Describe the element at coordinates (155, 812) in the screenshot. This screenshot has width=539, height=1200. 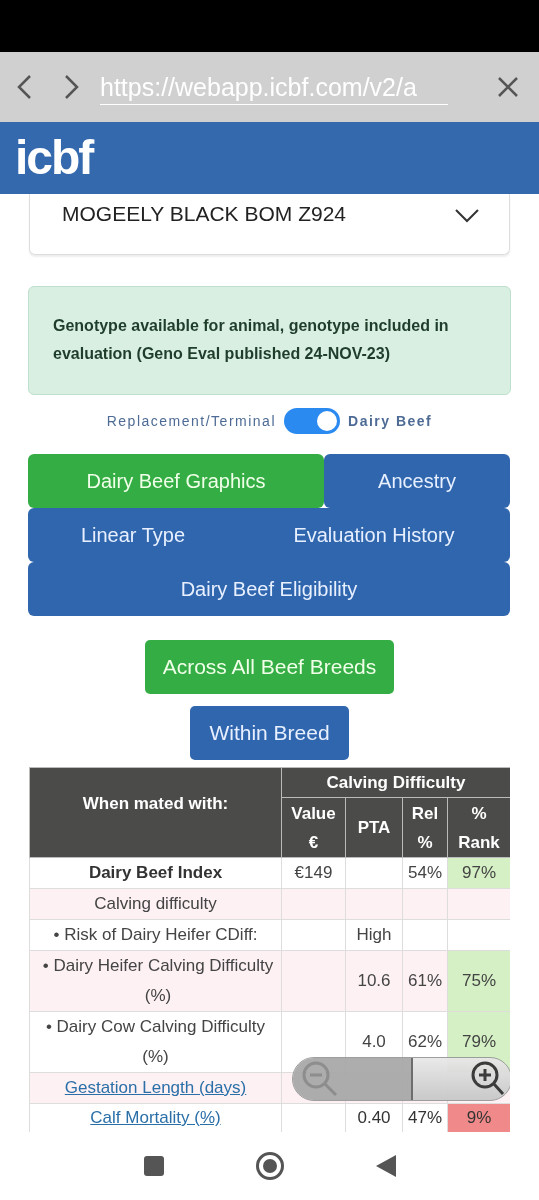
I see `column-header: When mated with:` at that location.